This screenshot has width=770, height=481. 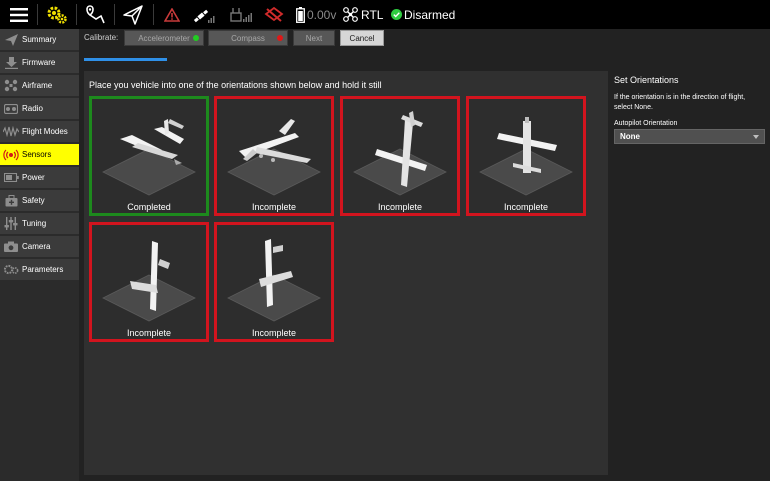 I want to click on waveform-icon, so click(x=11, y=131).